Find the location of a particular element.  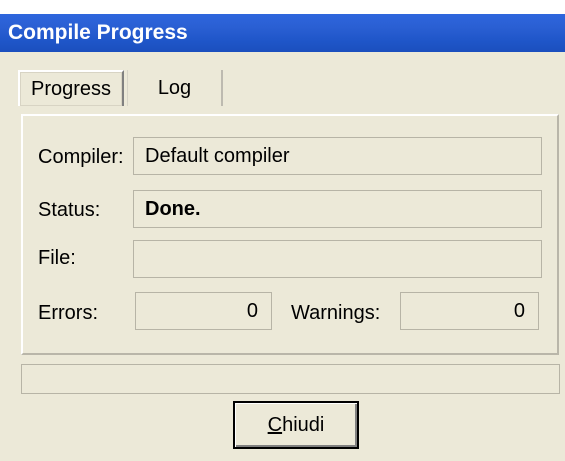

title-bar: Compile Progress is located at coordinates (282, 33).